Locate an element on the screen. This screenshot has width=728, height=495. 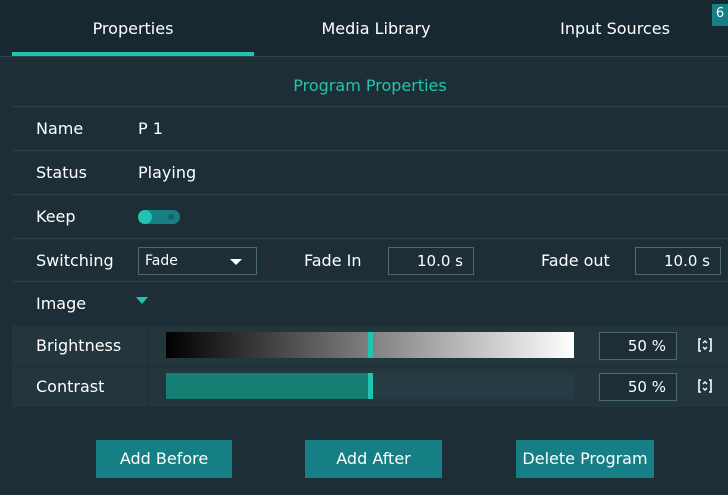
status-row: Status Playing is located at coordinates (370, 171).